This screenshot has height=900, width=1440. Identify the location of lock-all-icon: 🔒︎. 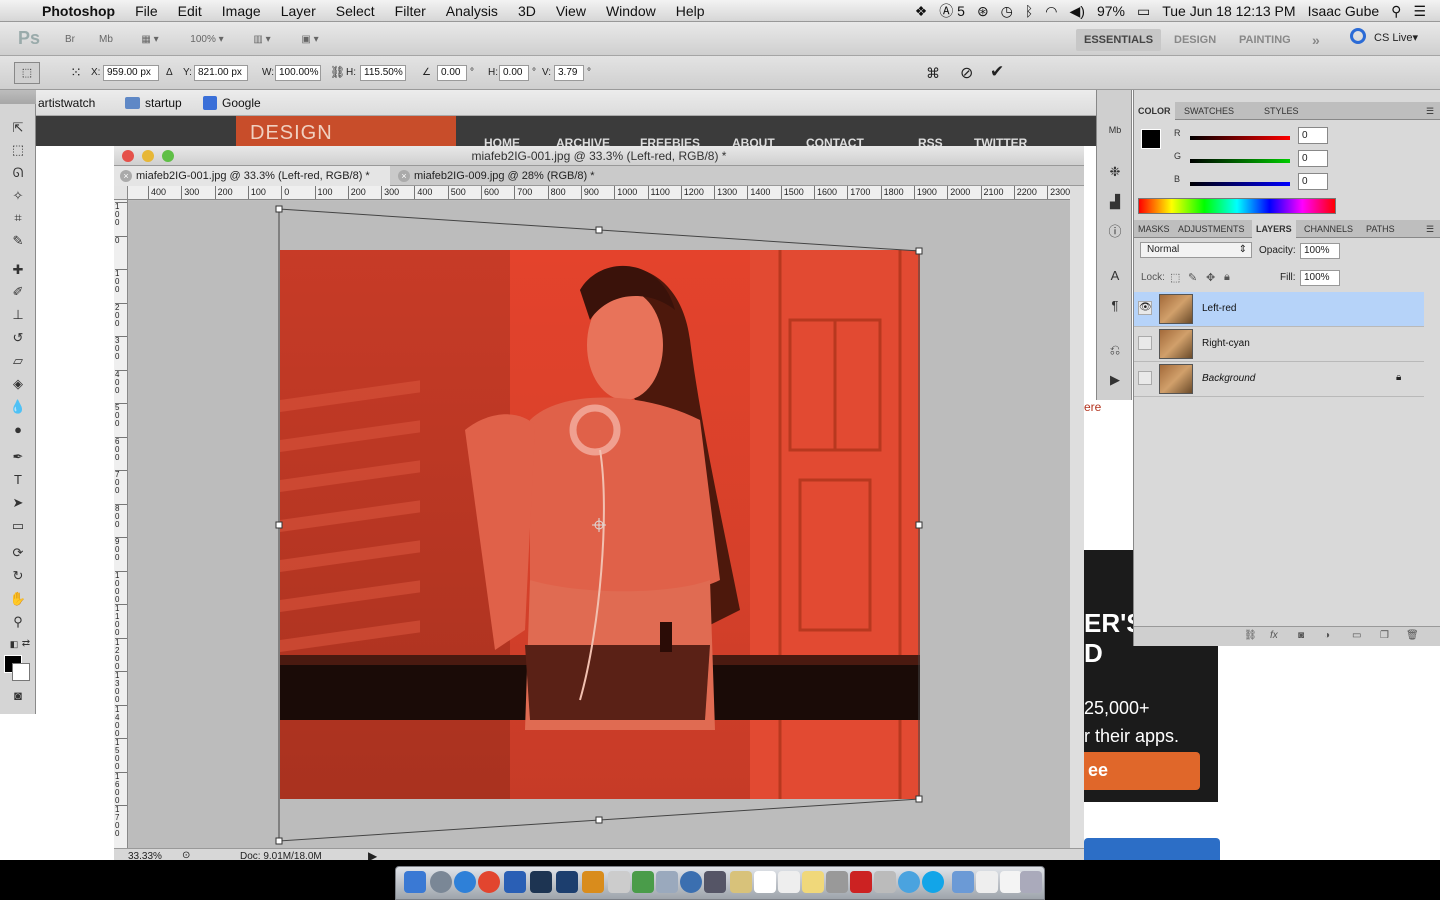
(1227, 277).